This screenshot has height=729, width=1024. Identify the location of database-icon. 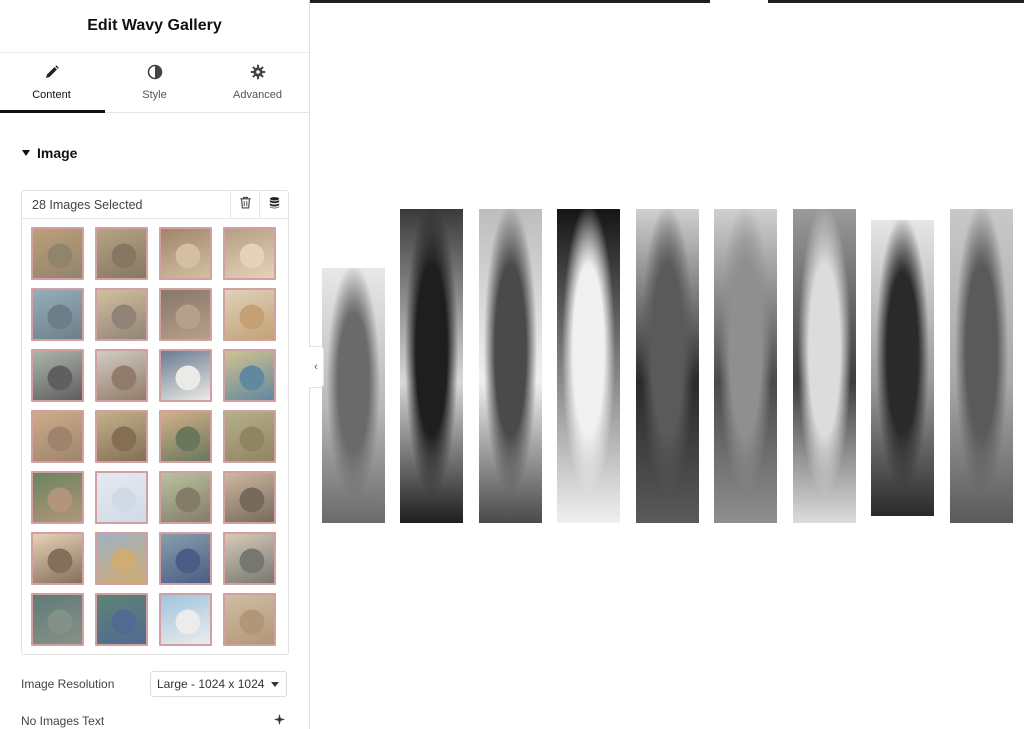
(274, 205).